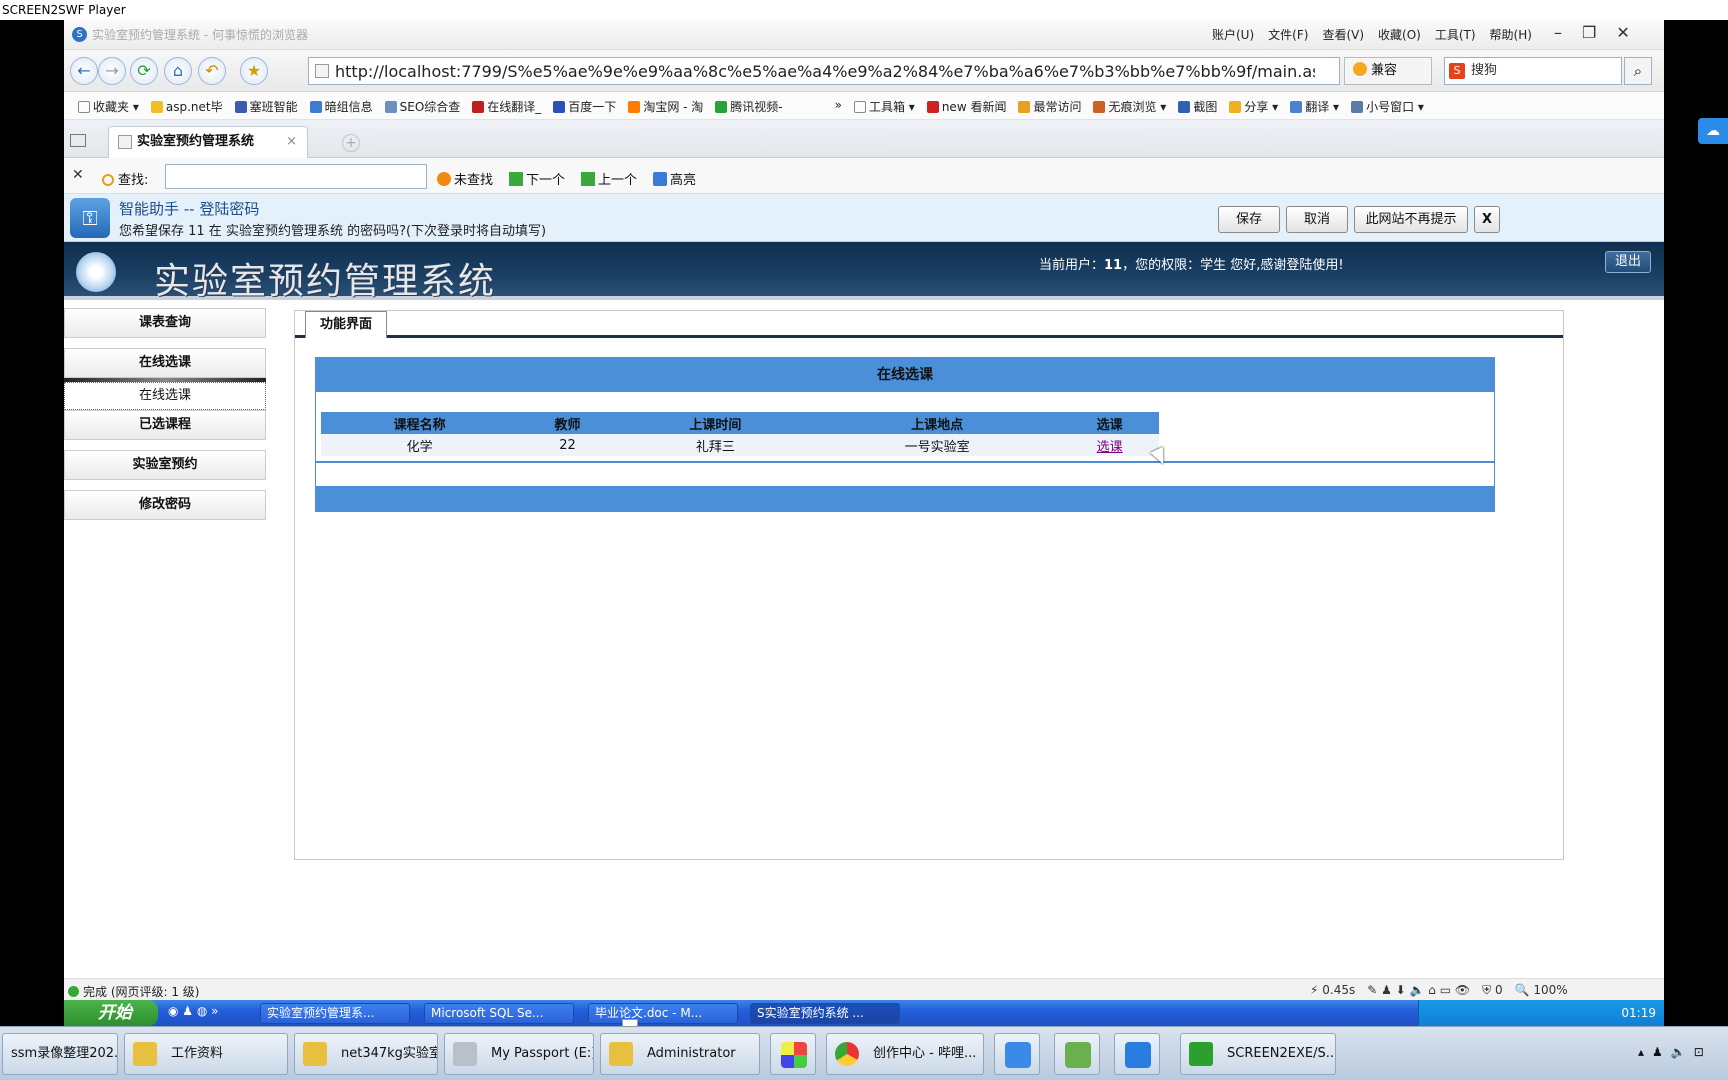  I want to click on fav-item: 翻译 ▾, so click(1314, 106).